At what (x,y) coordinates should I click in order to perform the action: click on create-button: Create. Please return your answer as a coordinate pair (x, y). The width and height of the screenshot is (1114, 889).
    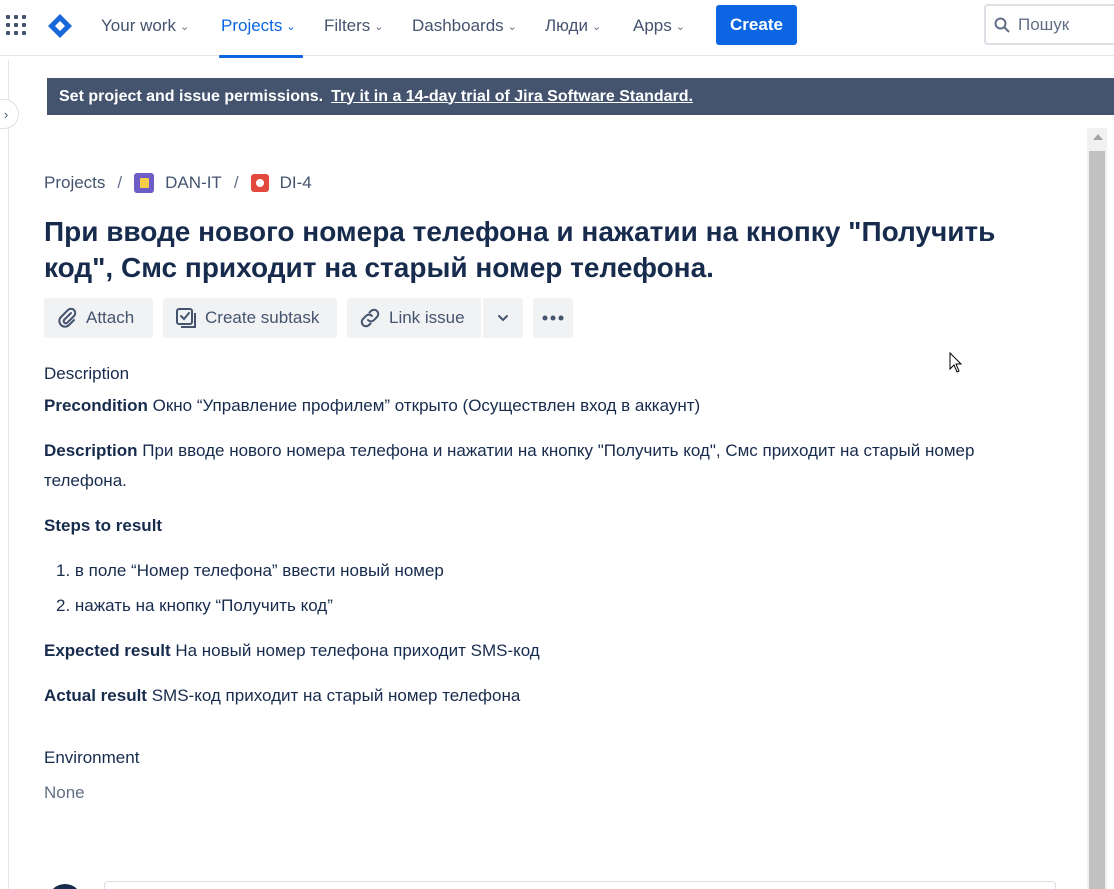
    Looking at the image, I should click on (756, 25).